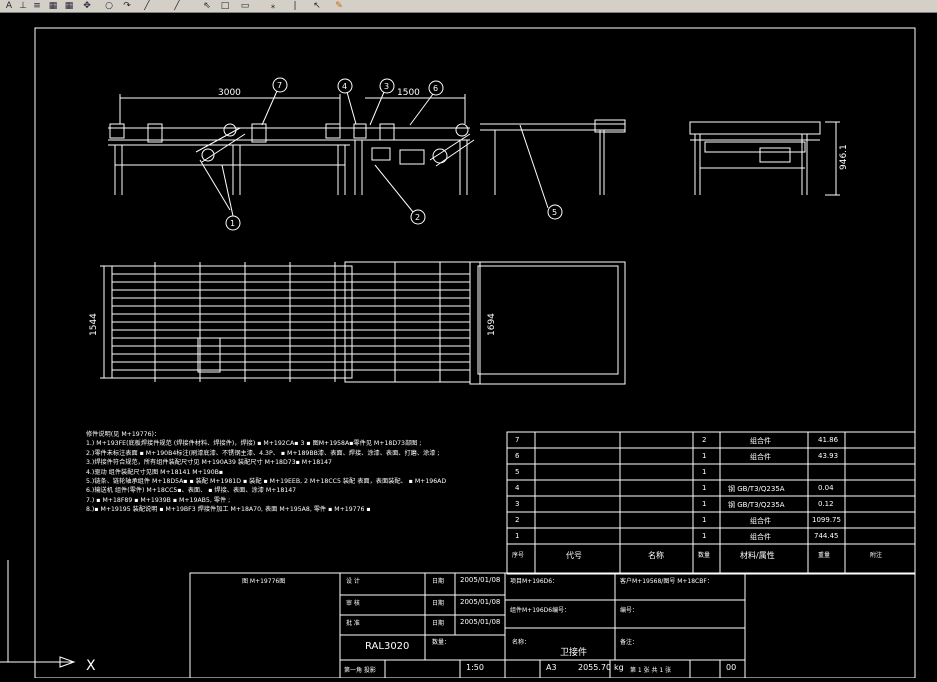  I want to click on dim-946: 946.1, so click(844, 157).